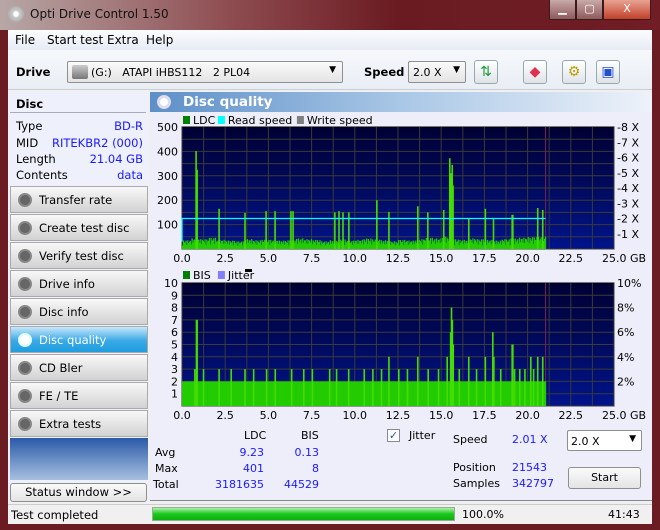 This screenshot has height=530, width=660. Describe the element at coordinates (252, 452) in the screenshot. I see `avg-ldc: 9.23` at that location.